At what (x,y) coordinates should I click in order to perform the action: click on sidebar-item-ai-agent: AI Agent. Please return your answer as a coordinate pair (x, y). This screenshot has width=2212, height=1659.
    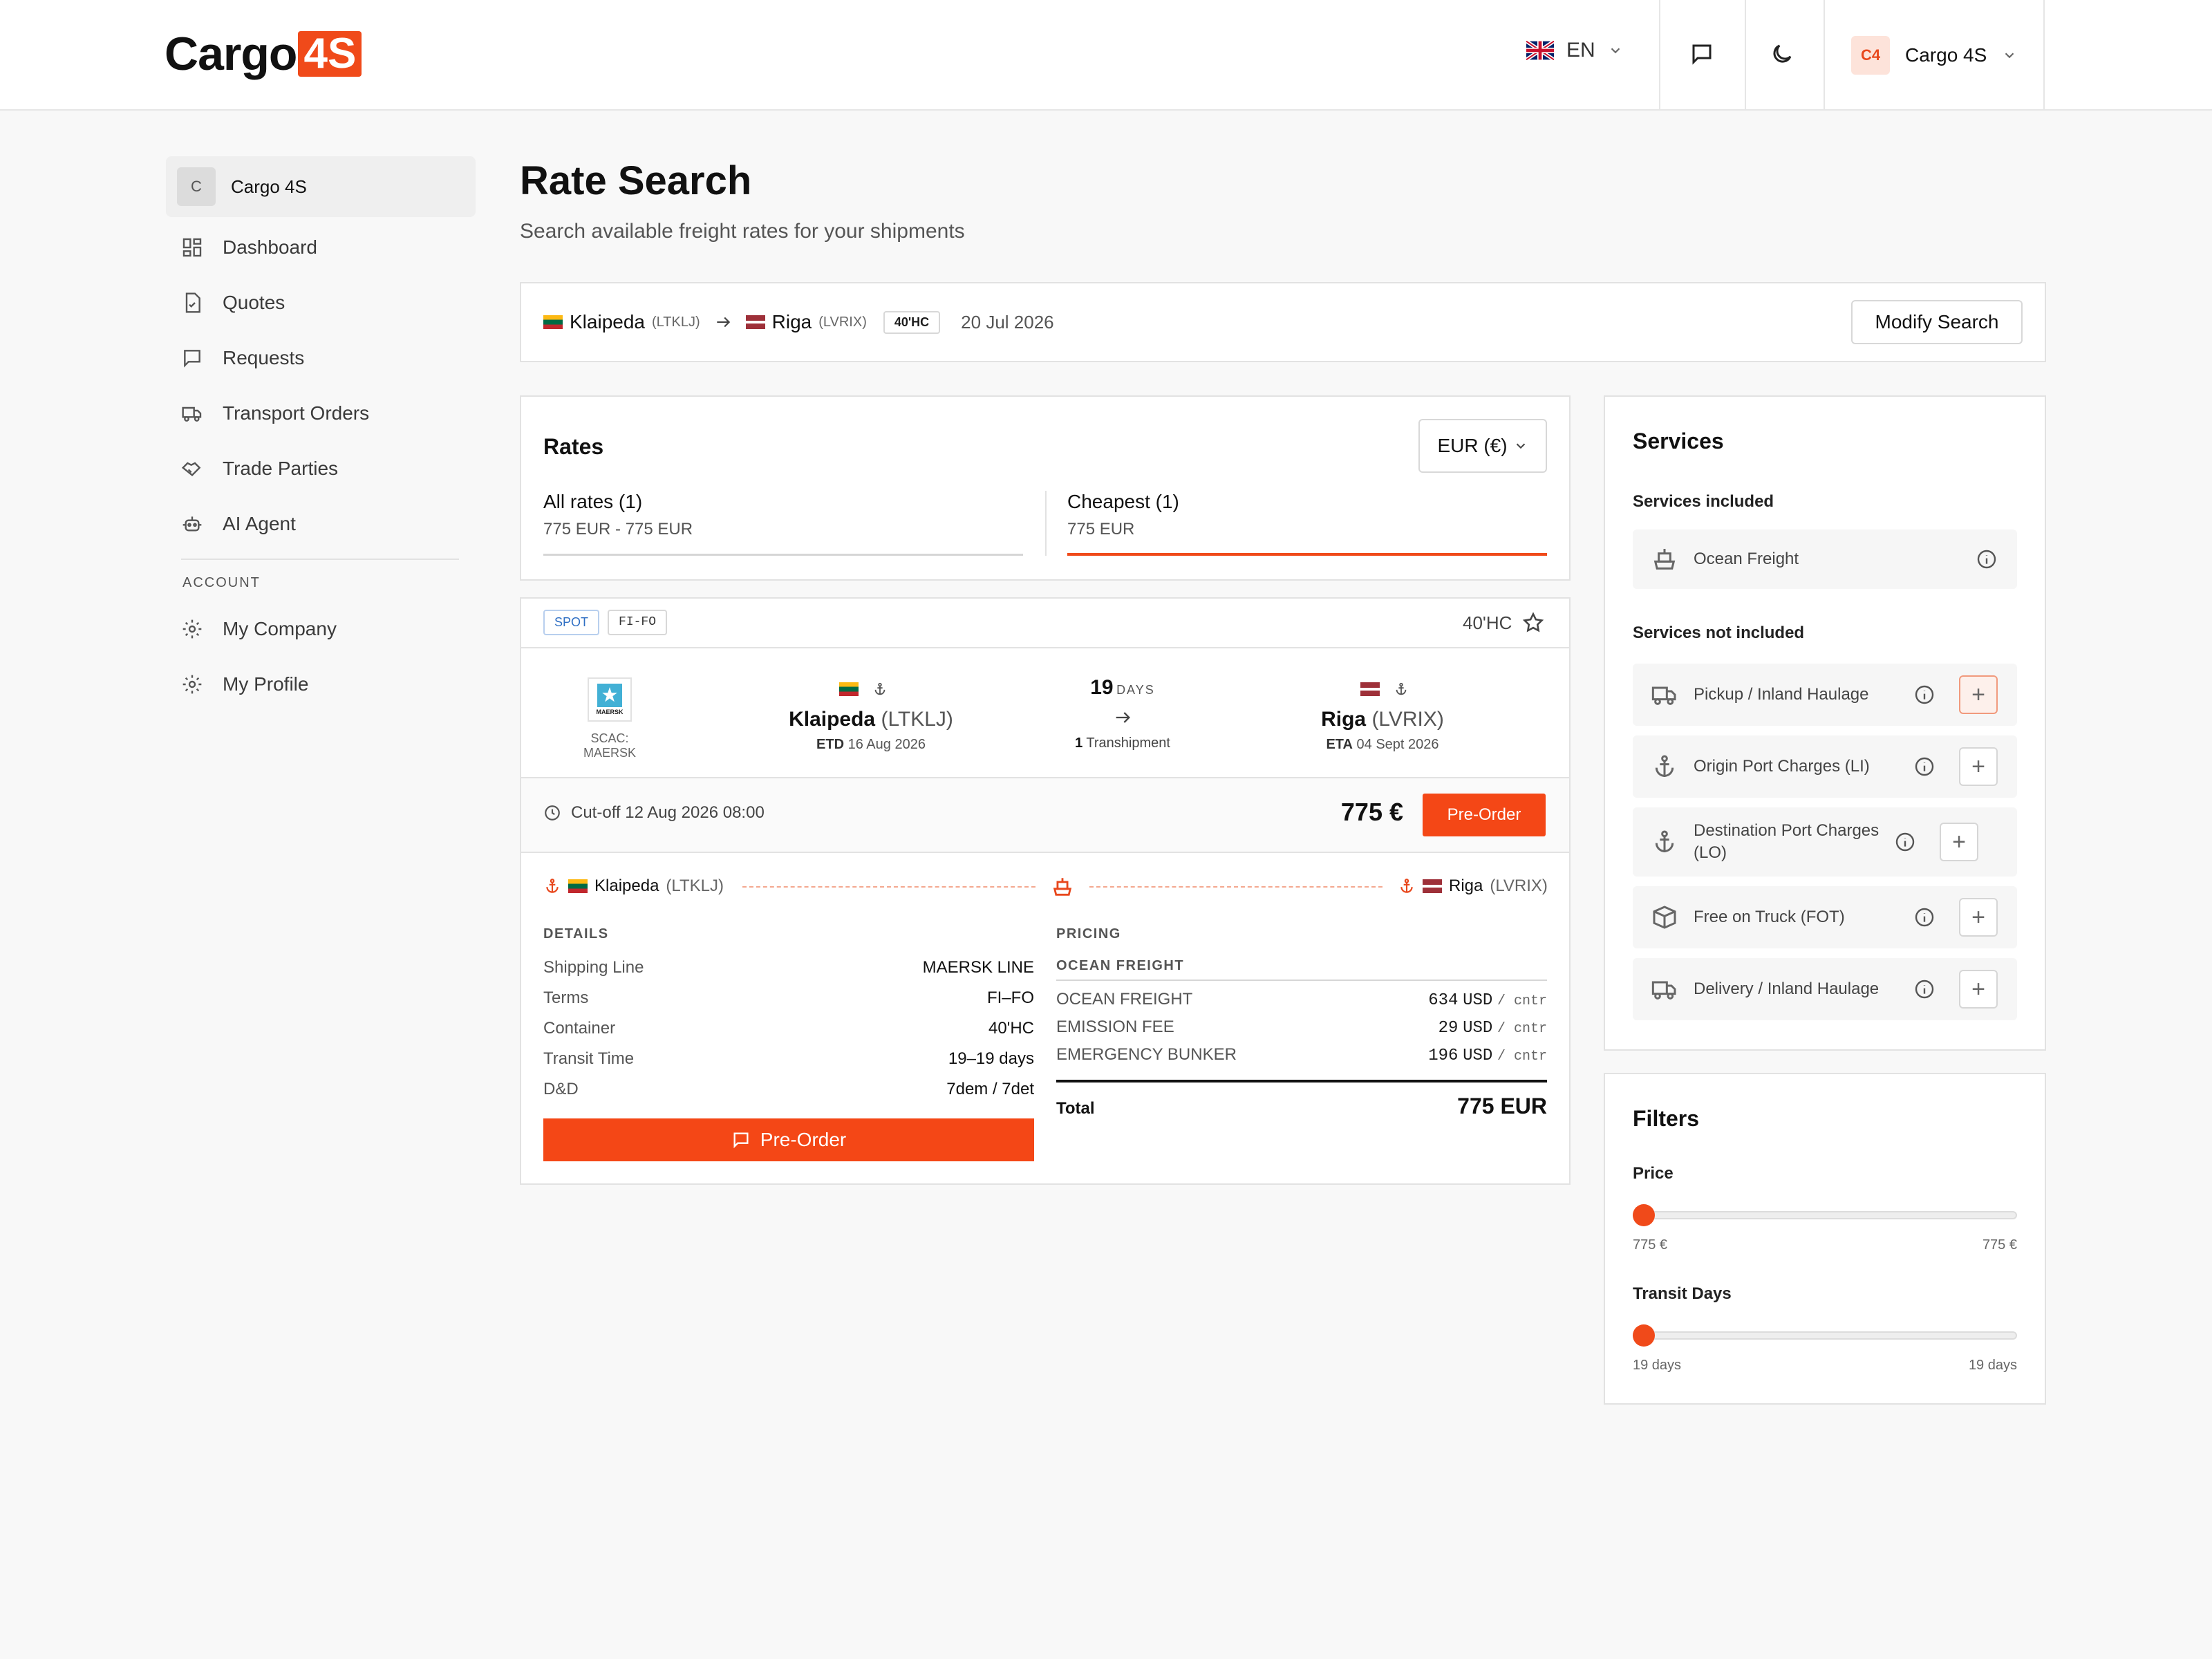
    Looking at the image, I should click on (239, 524).